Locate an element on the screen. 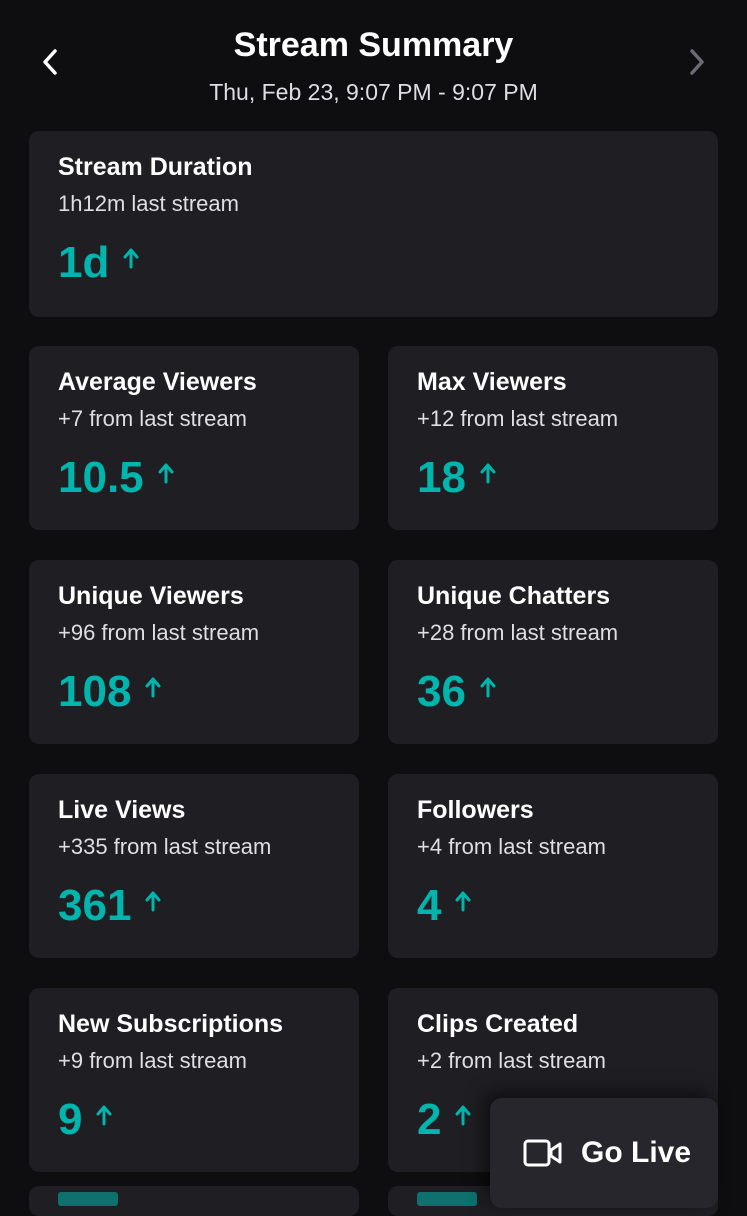  stat-comparison: +335 from last stream is located at coordinates (165, 846).